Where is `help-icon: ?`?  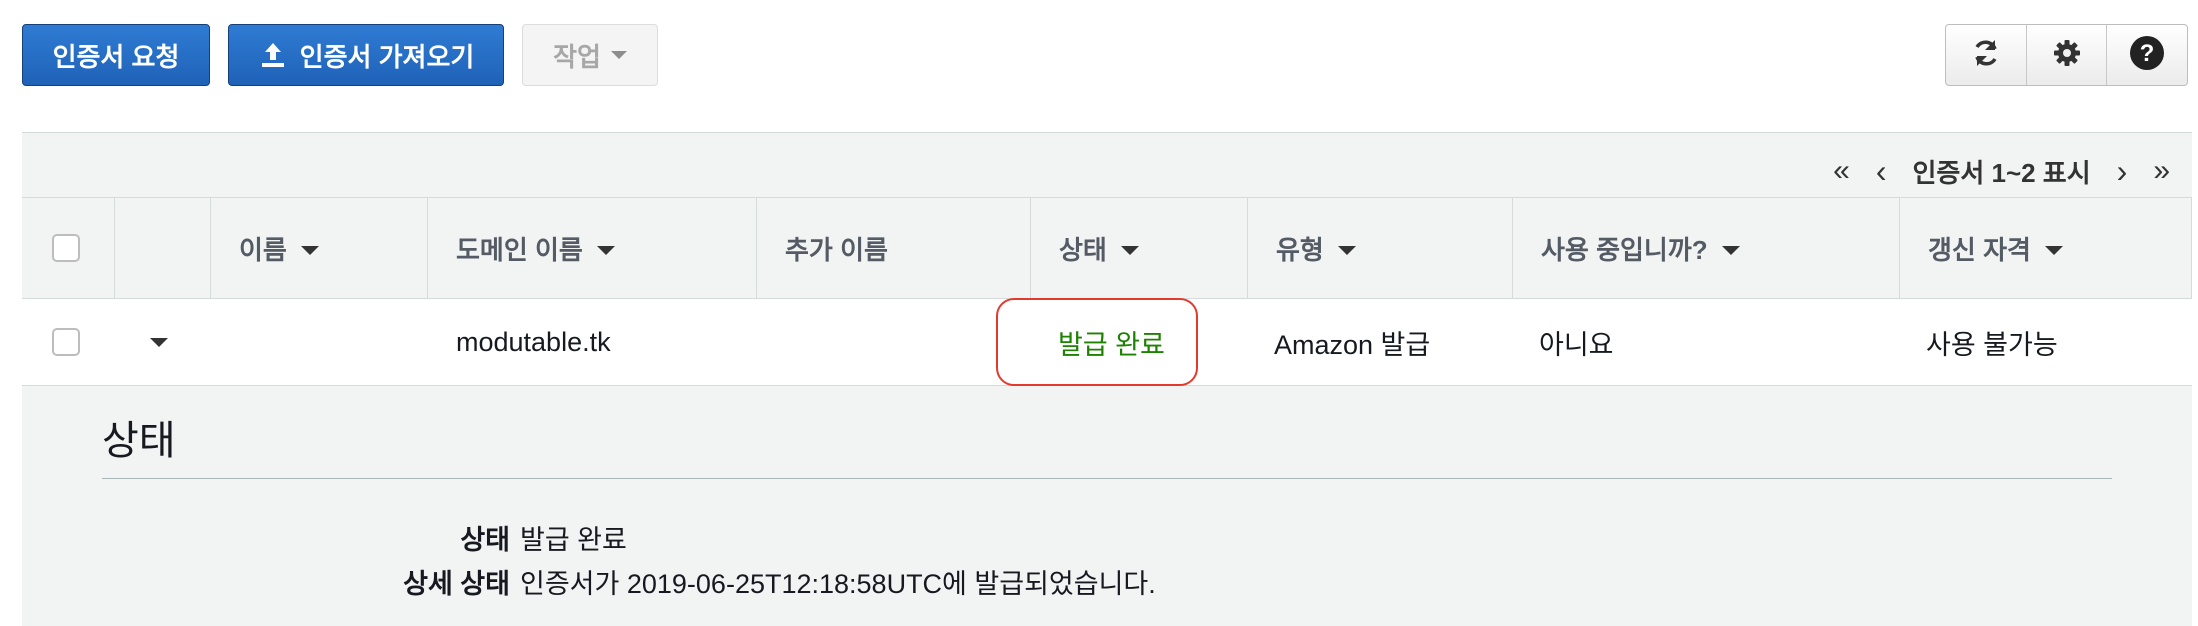 help-icon: ? is located at coordinates (2147, 55).